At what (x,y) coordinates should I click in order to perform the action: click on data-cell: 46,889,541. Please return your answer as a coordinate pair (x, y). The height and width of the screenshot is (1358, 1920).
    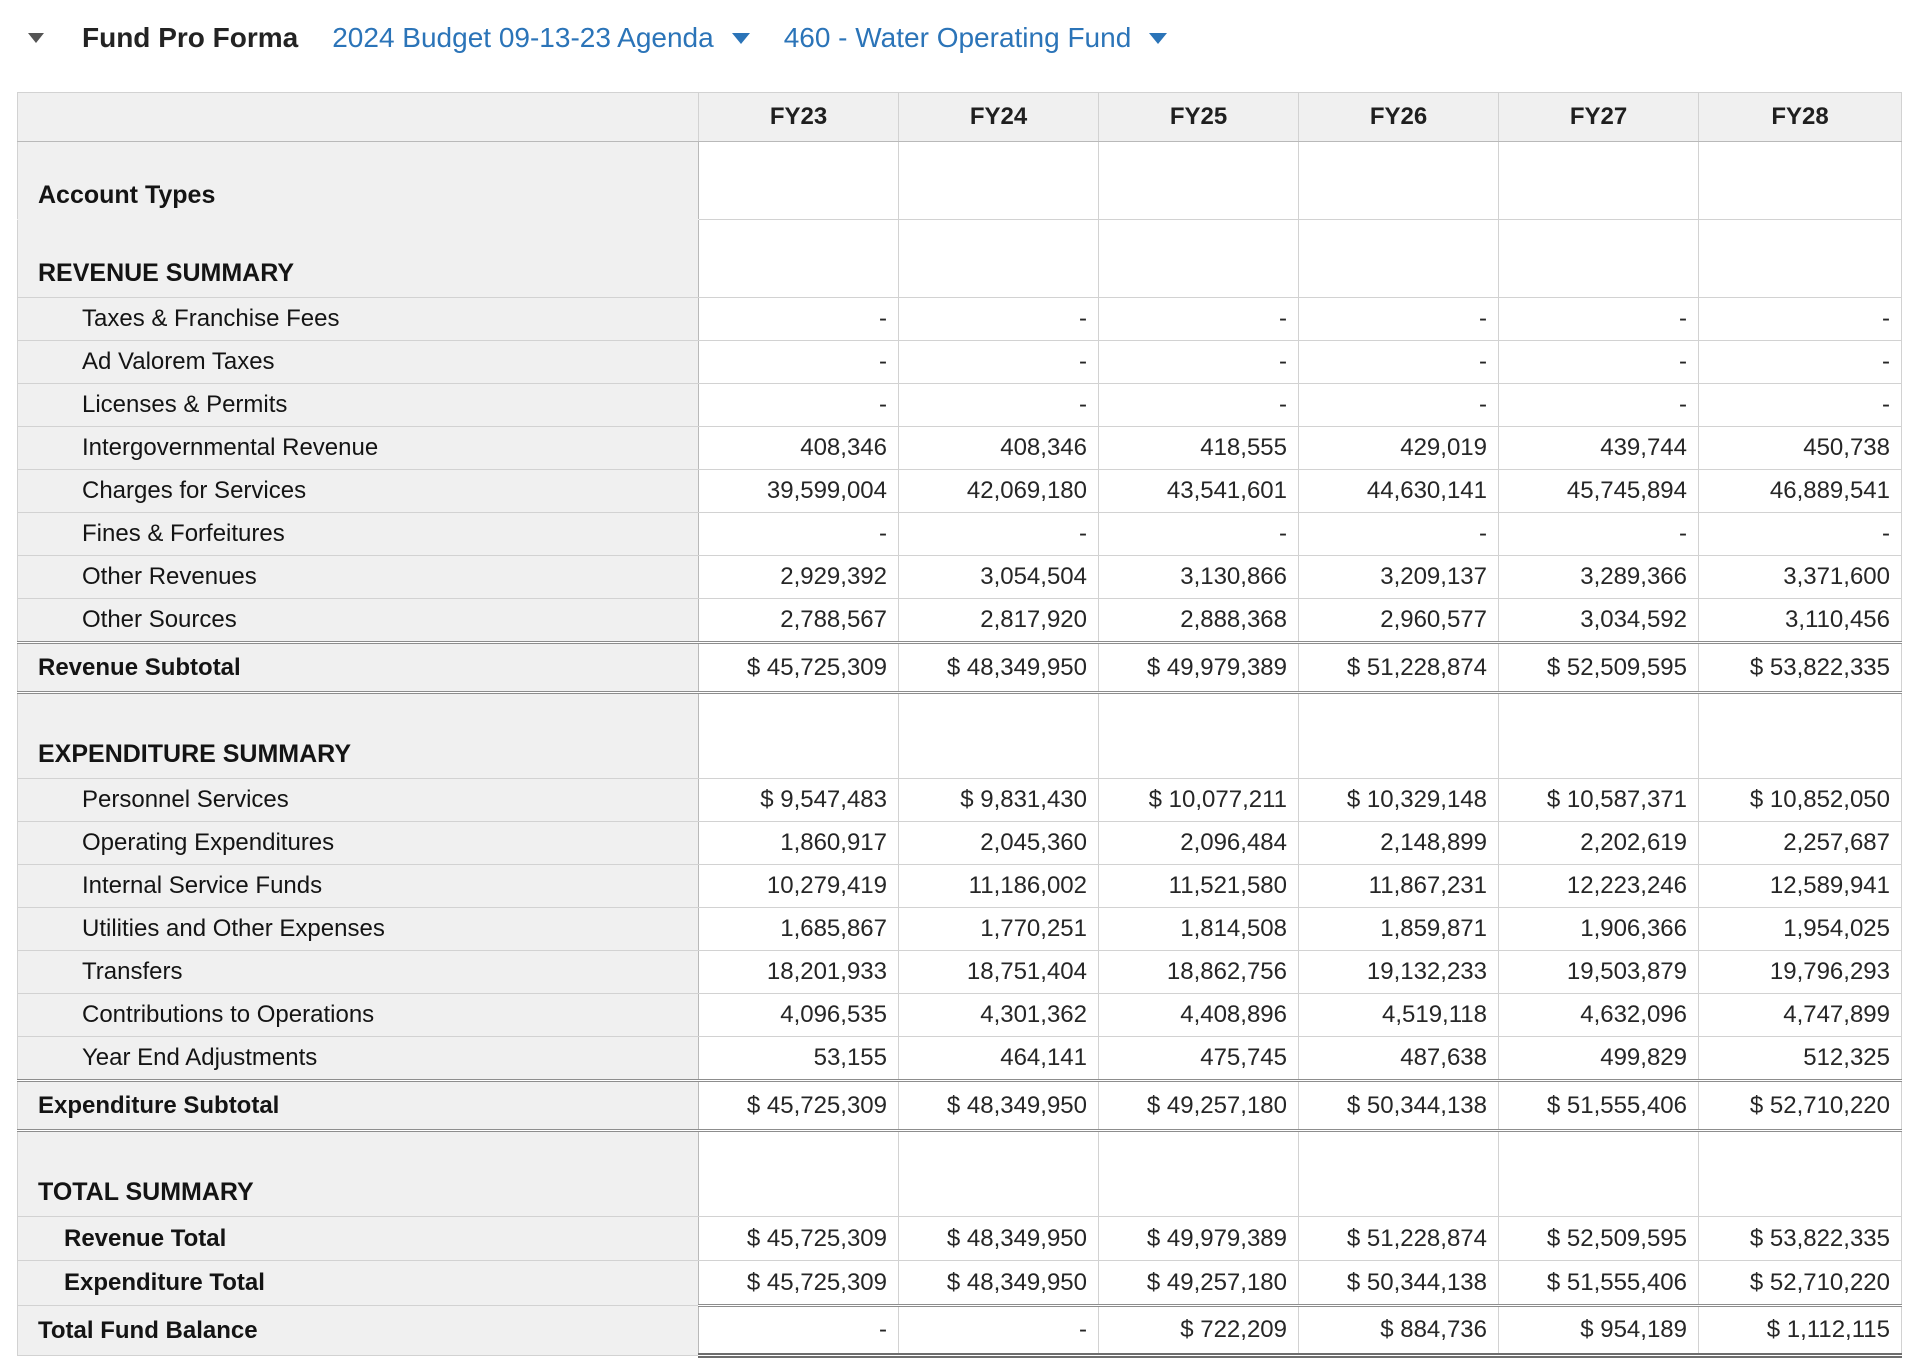
    Looking at the image, I should click on (1800, 491).